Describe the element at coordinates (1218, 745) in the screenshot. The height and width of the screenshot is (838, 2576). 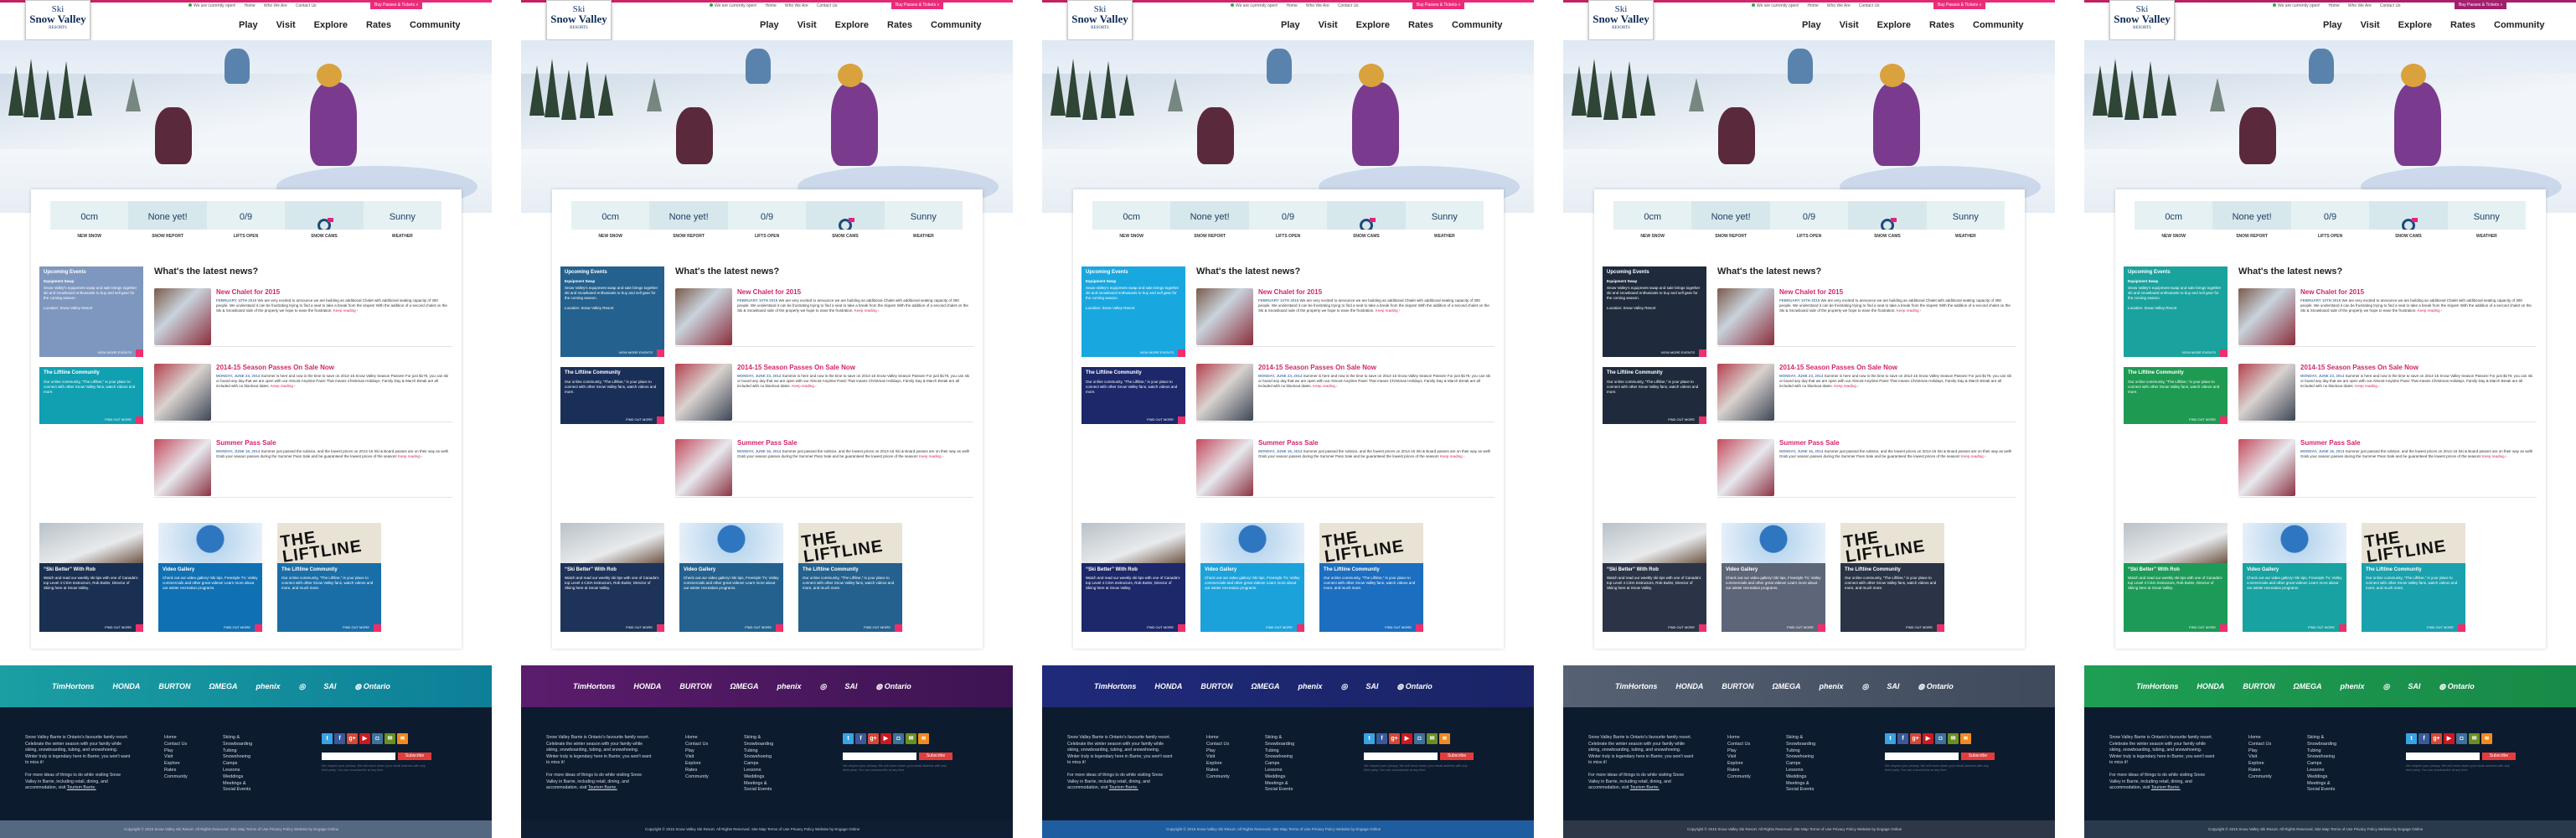
I see `footer-link: Contact Us` at that location.